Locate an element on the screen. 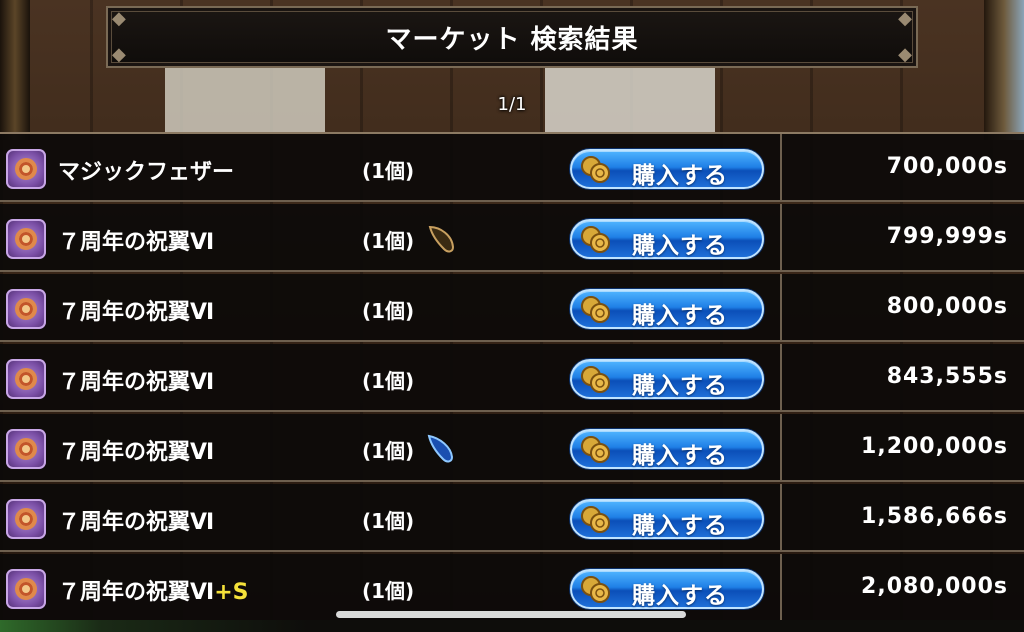 The image size is (1024, 632). listing-row: ７周年の祝翼Ⅵ (1個) 購入する 1,200,000s is located at coordinates (512, 448).